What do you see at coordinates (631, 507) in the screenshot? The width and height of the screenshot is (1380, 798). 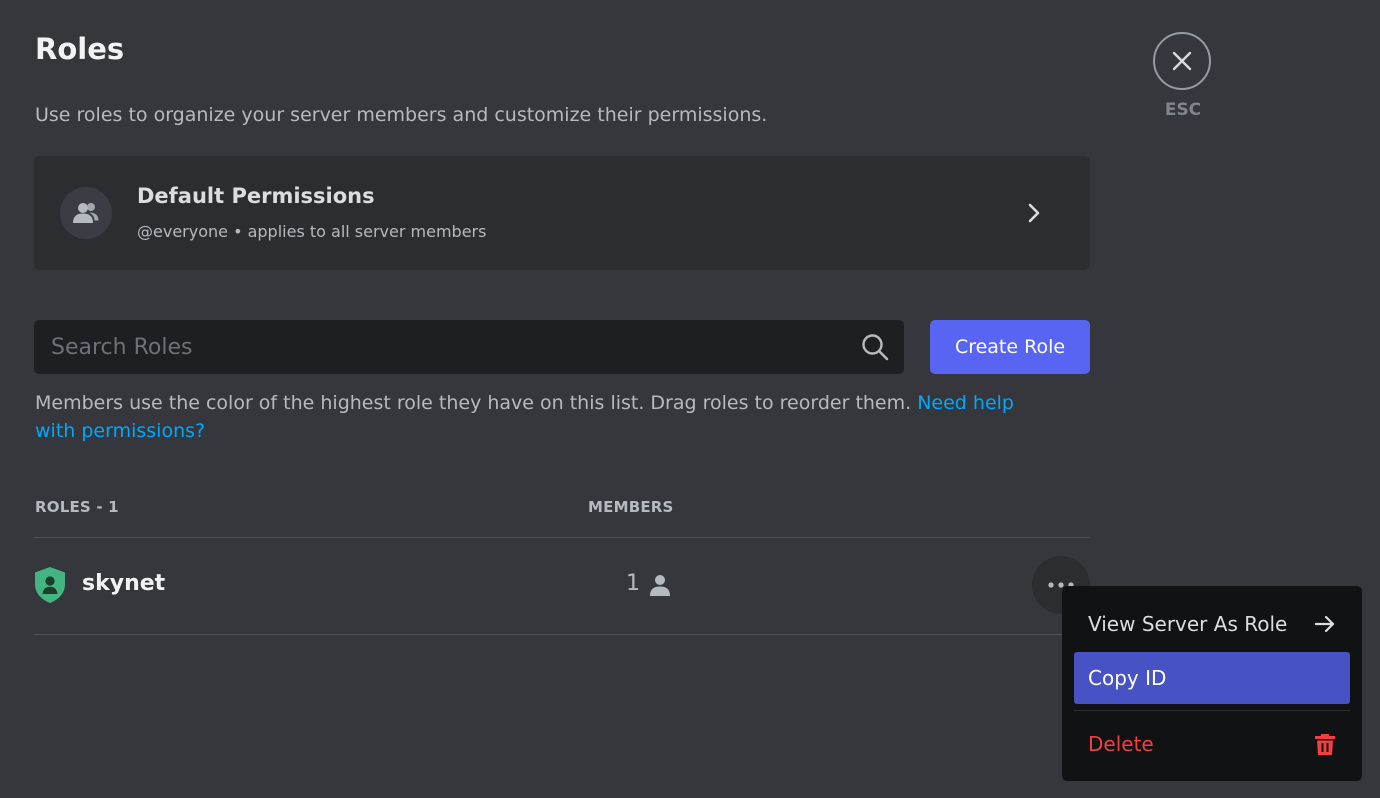 I see `members-column-header: MEMBERS` at bounding box center [631, 507].